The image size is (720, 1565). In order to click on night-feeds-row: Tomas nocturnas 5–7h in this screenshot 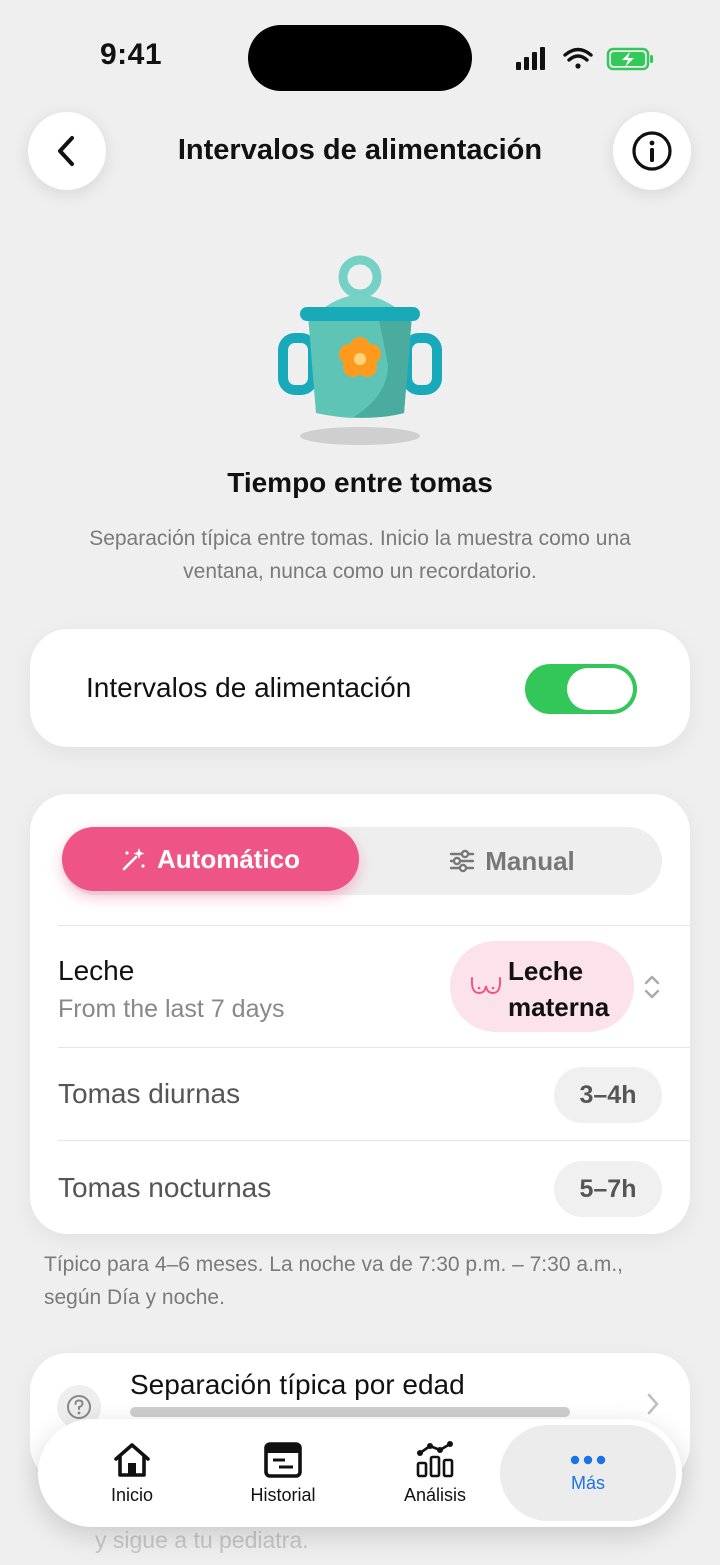, I will do `click(374, 1187)`.